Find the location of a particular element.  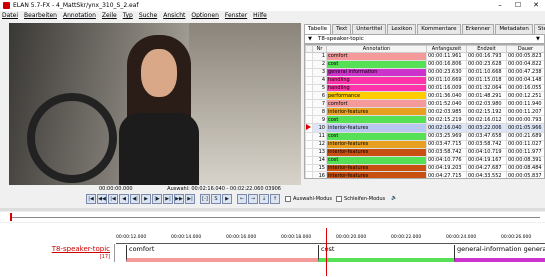

cell-start: 00:00:11.961 is located at coordinates (446, 56).